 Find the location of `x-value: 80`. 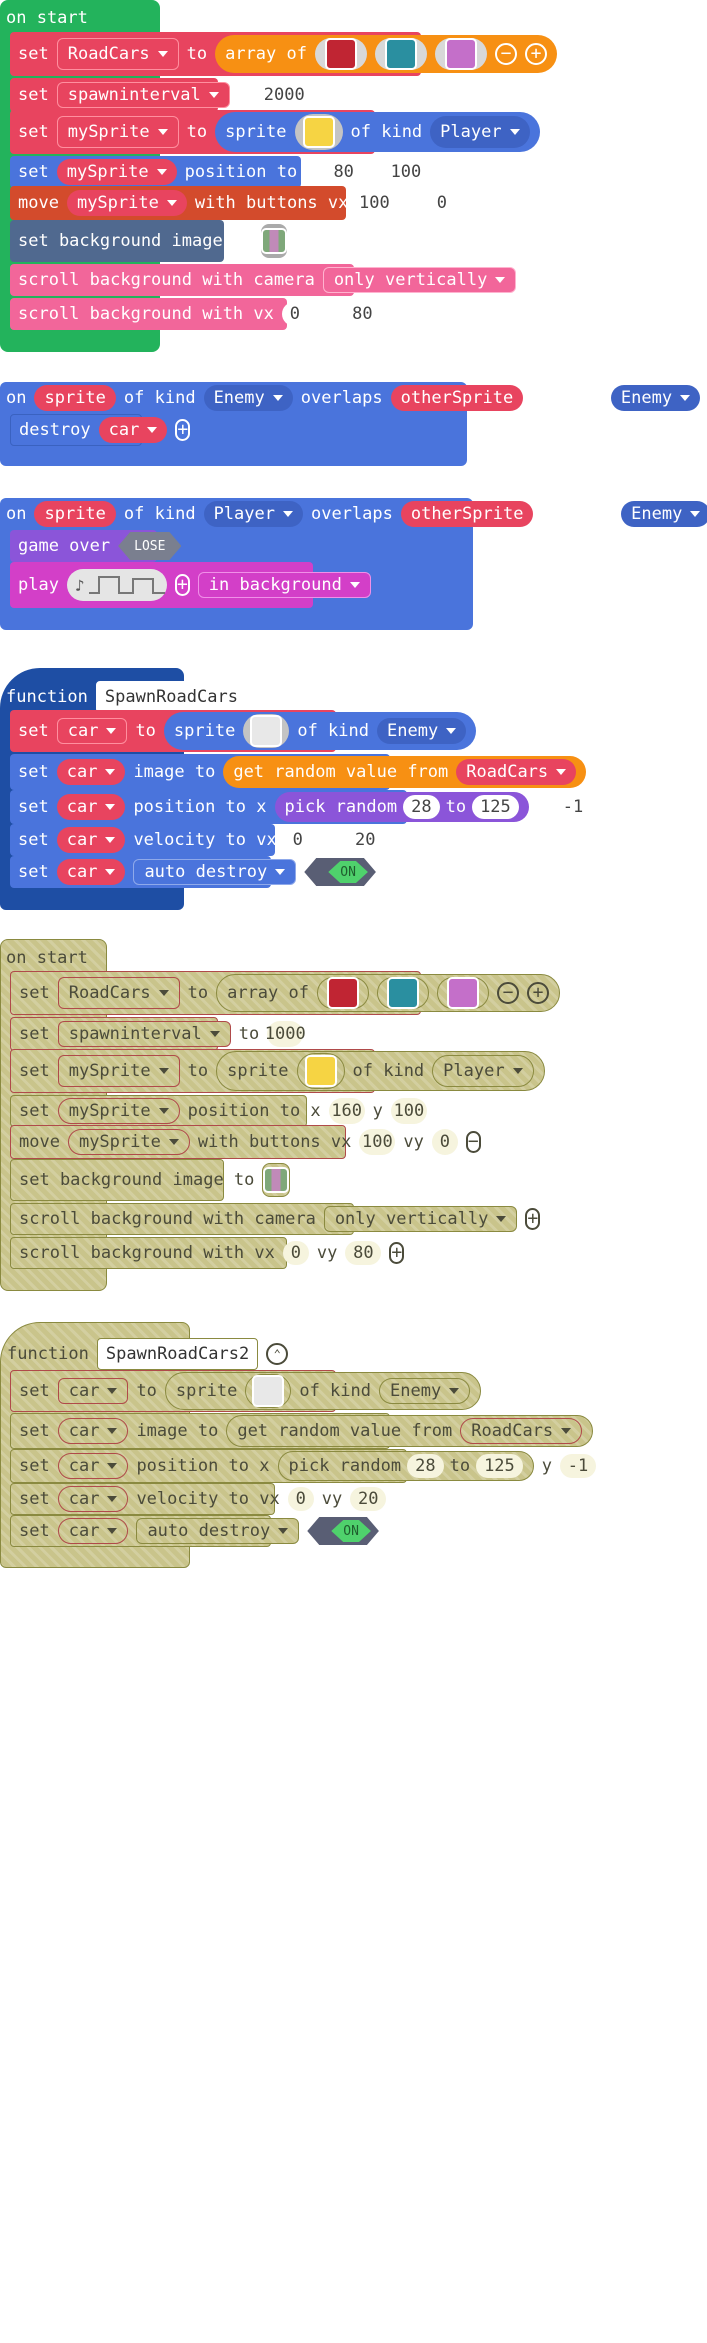

x-value: 80 is located at coordinates (343, 172).